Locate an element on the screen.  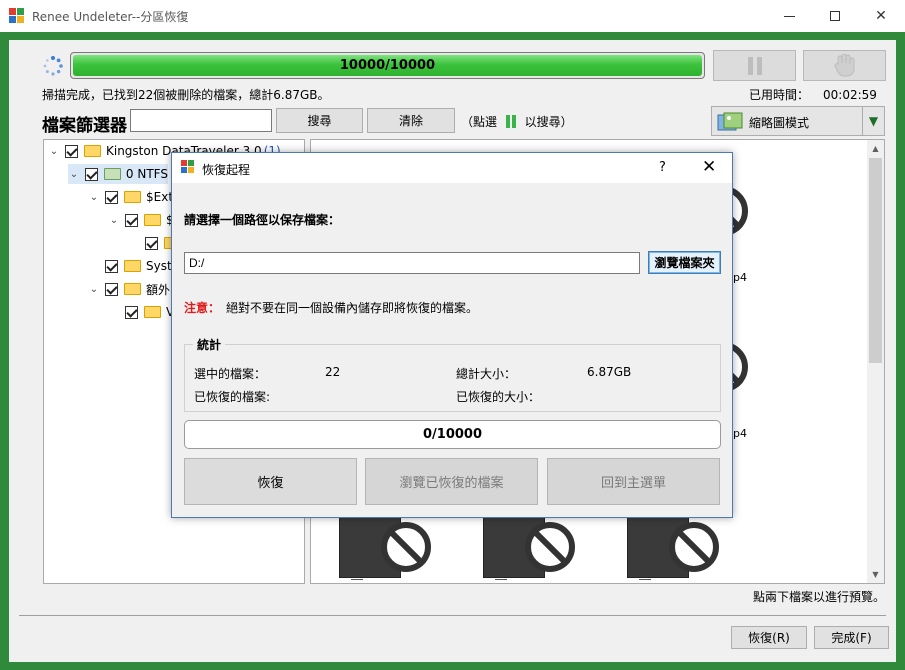
filter-hint-prefix: （點選 is located at coordinates (479, 122).